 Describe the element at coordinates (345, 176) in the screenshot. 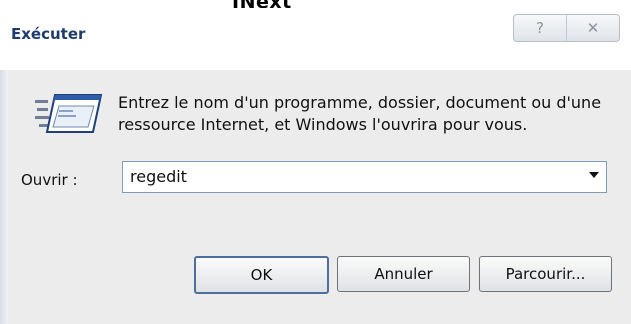

I see `open-input` at that location.